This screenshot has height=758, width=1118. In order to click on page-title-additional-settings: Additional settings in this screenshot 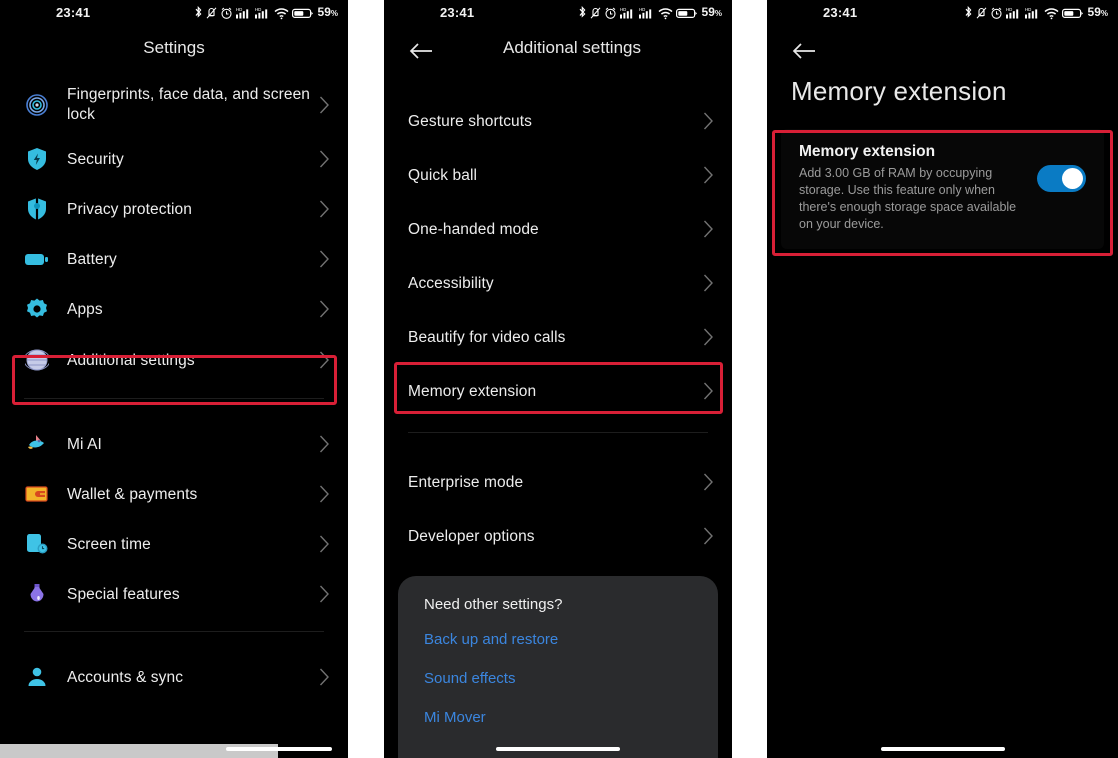, I will do `click(572, 47)`.